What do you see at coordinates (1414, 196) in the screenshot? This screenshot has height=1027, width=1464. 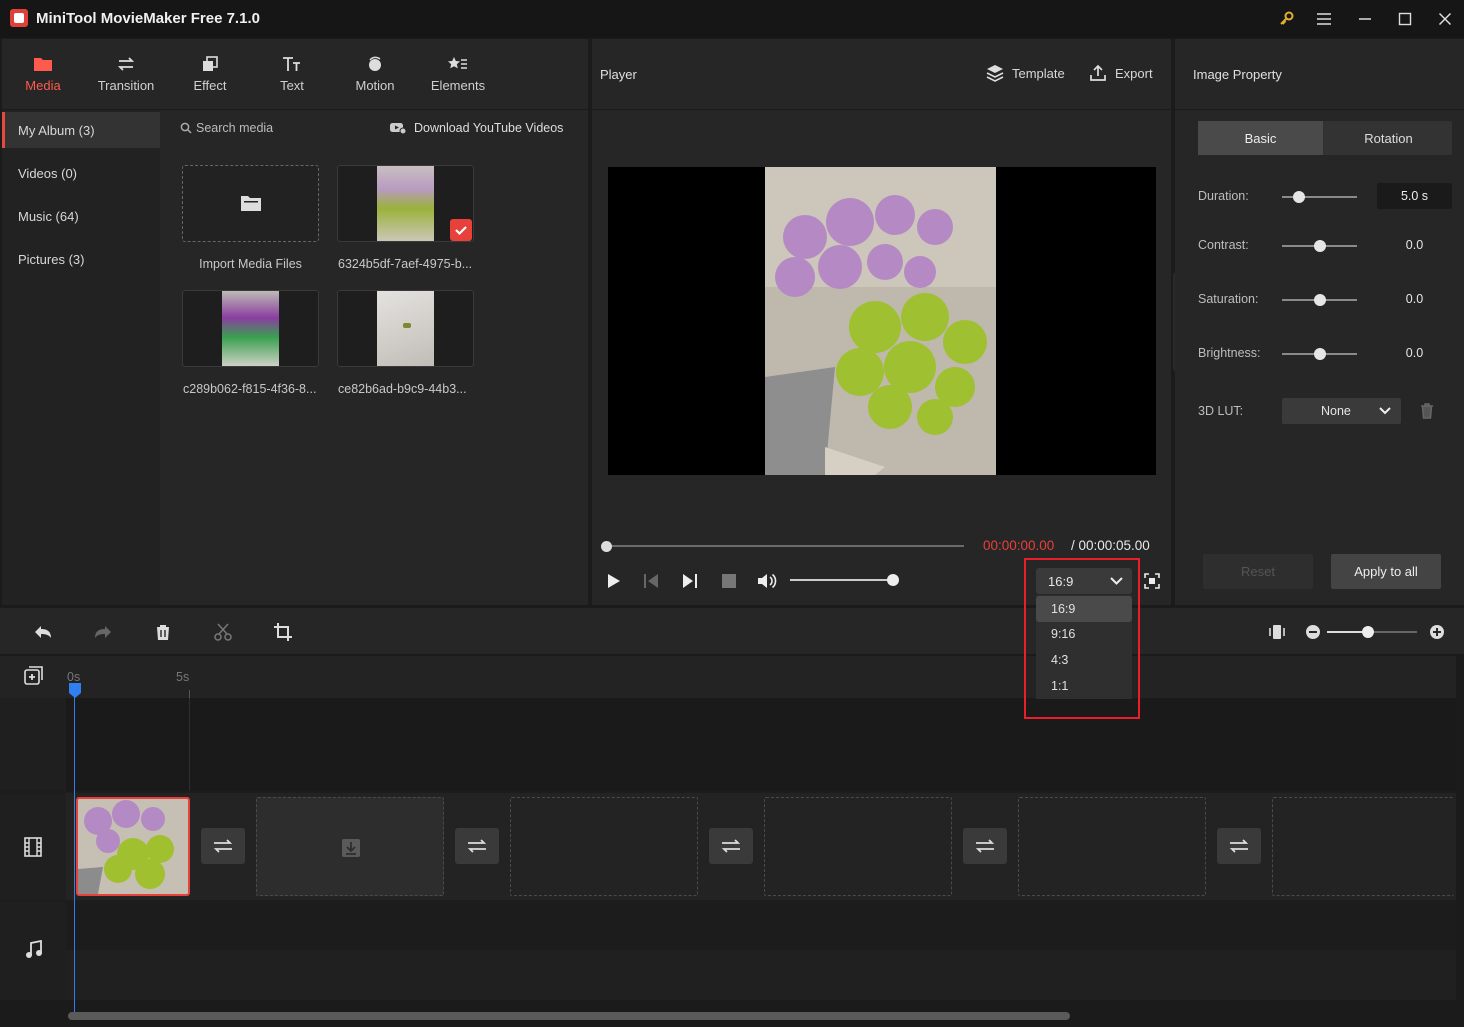 I see `duration-input: 5.0 s` at bounding box center [1414, 196].